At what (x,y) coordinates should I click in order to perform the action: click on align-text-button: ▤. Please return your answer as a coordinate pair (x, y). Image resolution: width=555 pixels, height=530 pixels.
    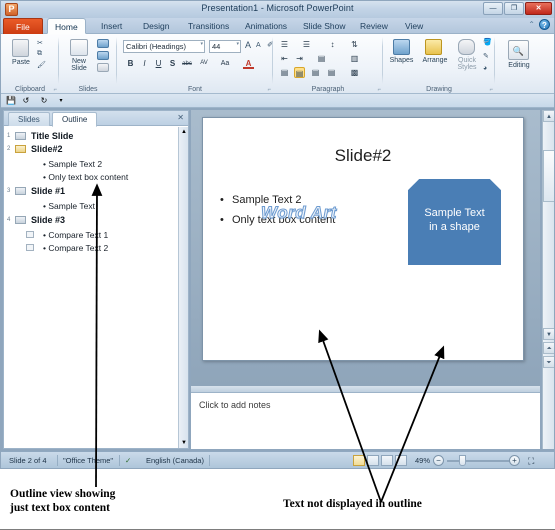
    Looking at the image, I should click on (321, 58).